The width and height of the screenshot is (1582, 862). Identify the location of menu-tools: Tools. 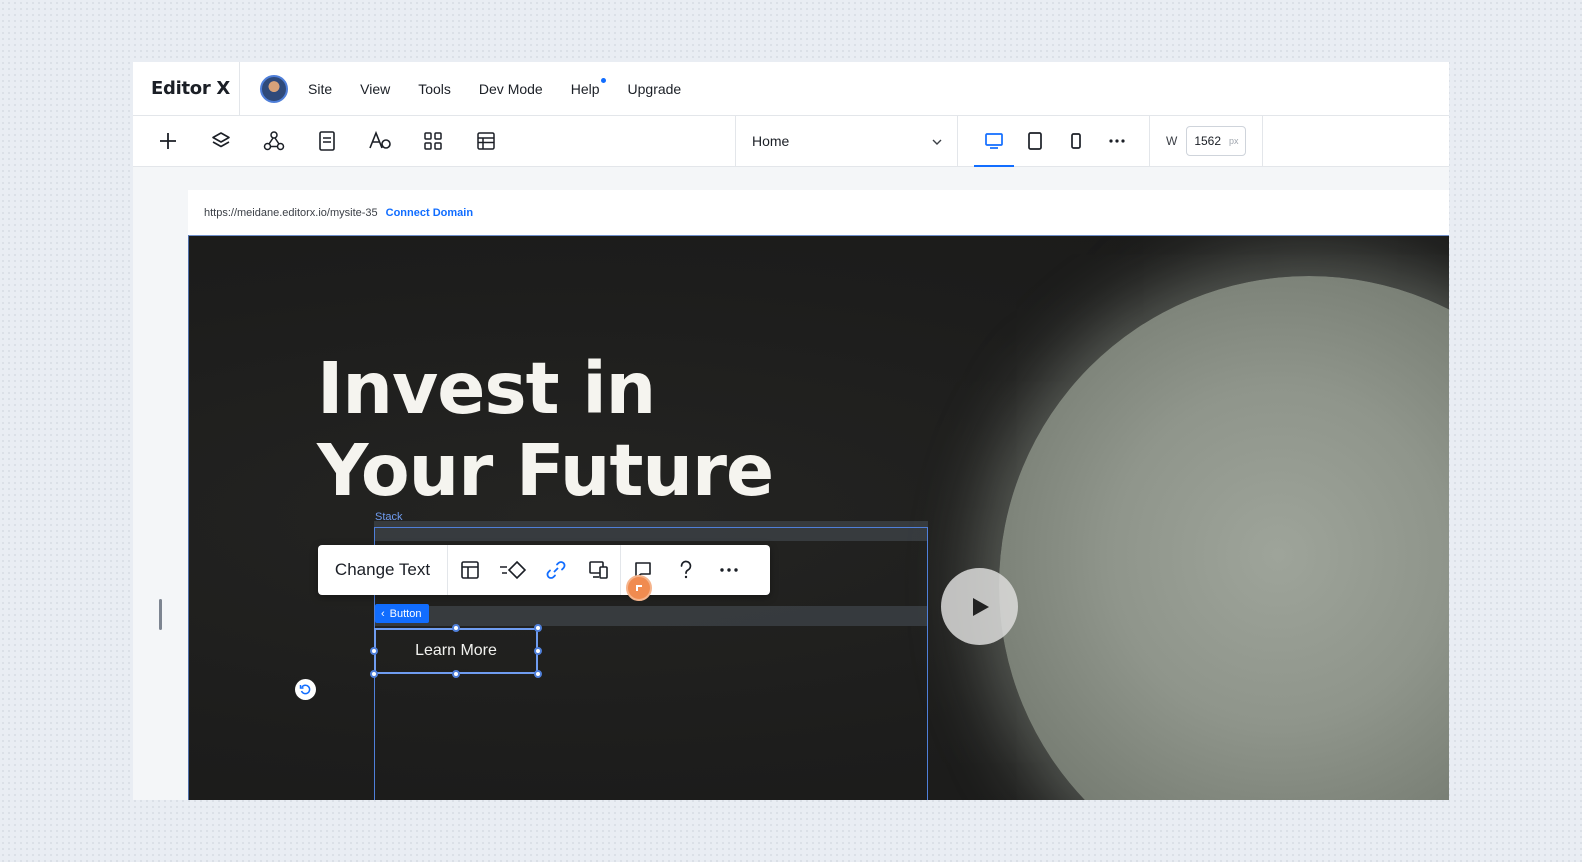
(434, 89).